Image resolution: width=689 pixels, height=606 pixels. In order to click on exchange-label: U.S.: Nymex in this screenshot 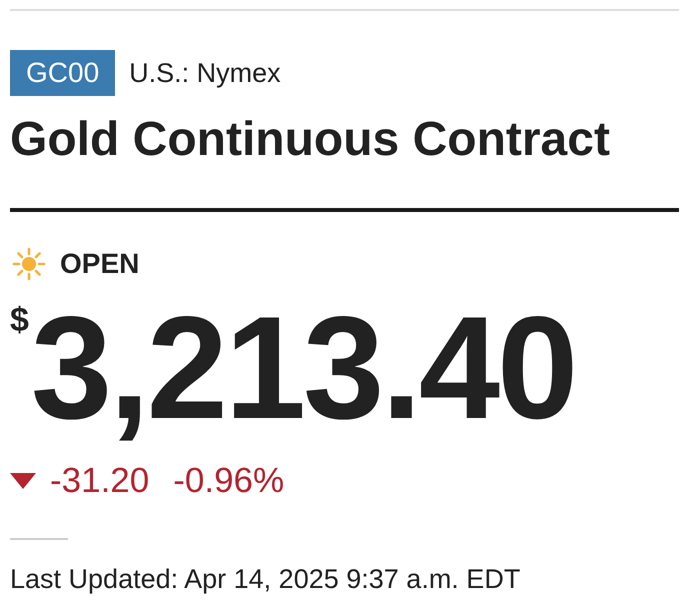, I will do `click(205, 73)`.